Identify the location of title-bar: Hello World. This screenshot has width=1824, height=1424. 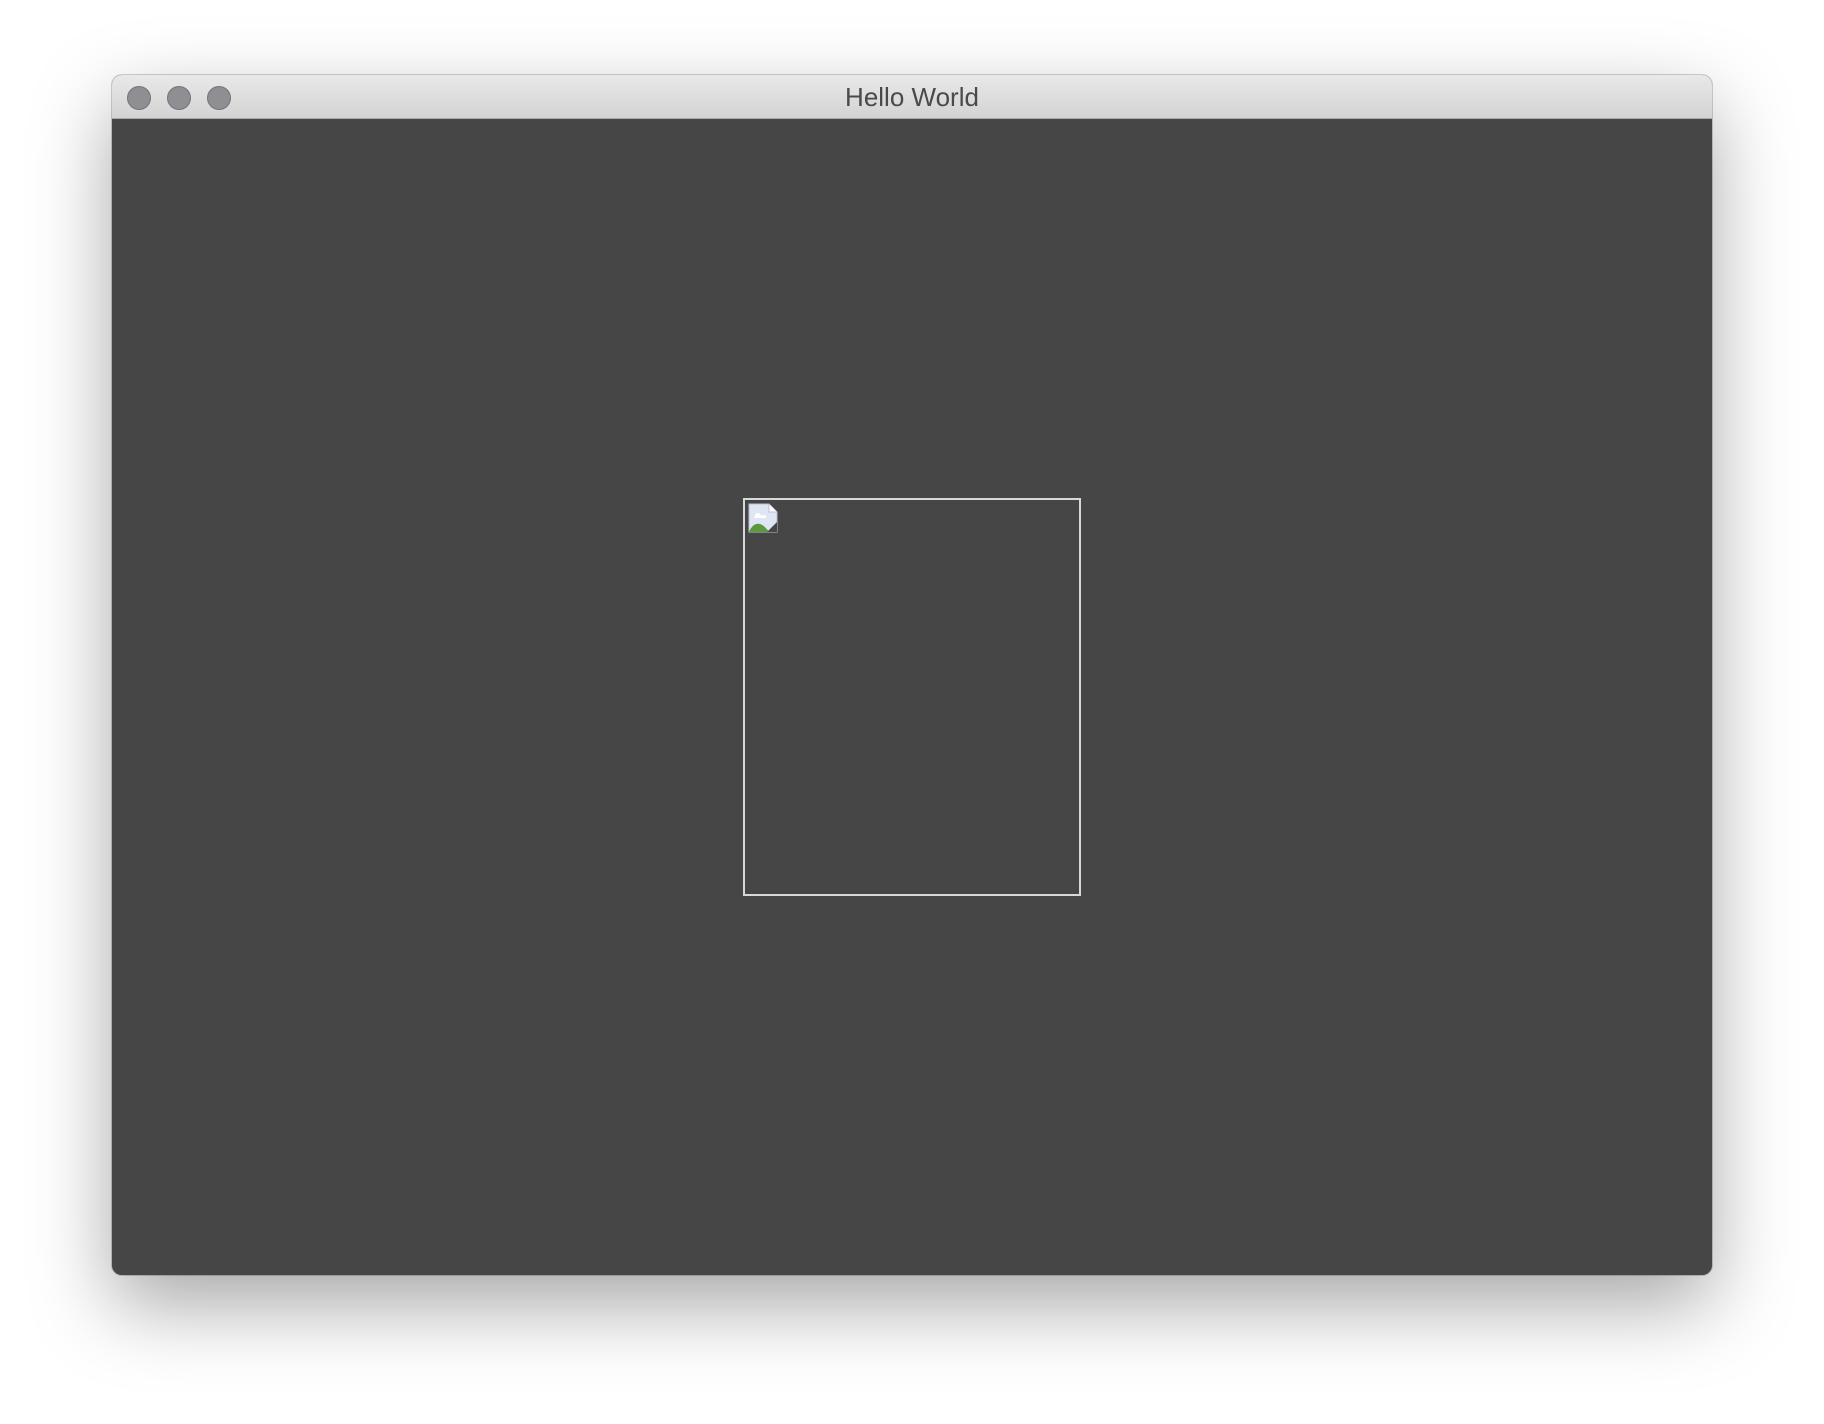
(912, 97).